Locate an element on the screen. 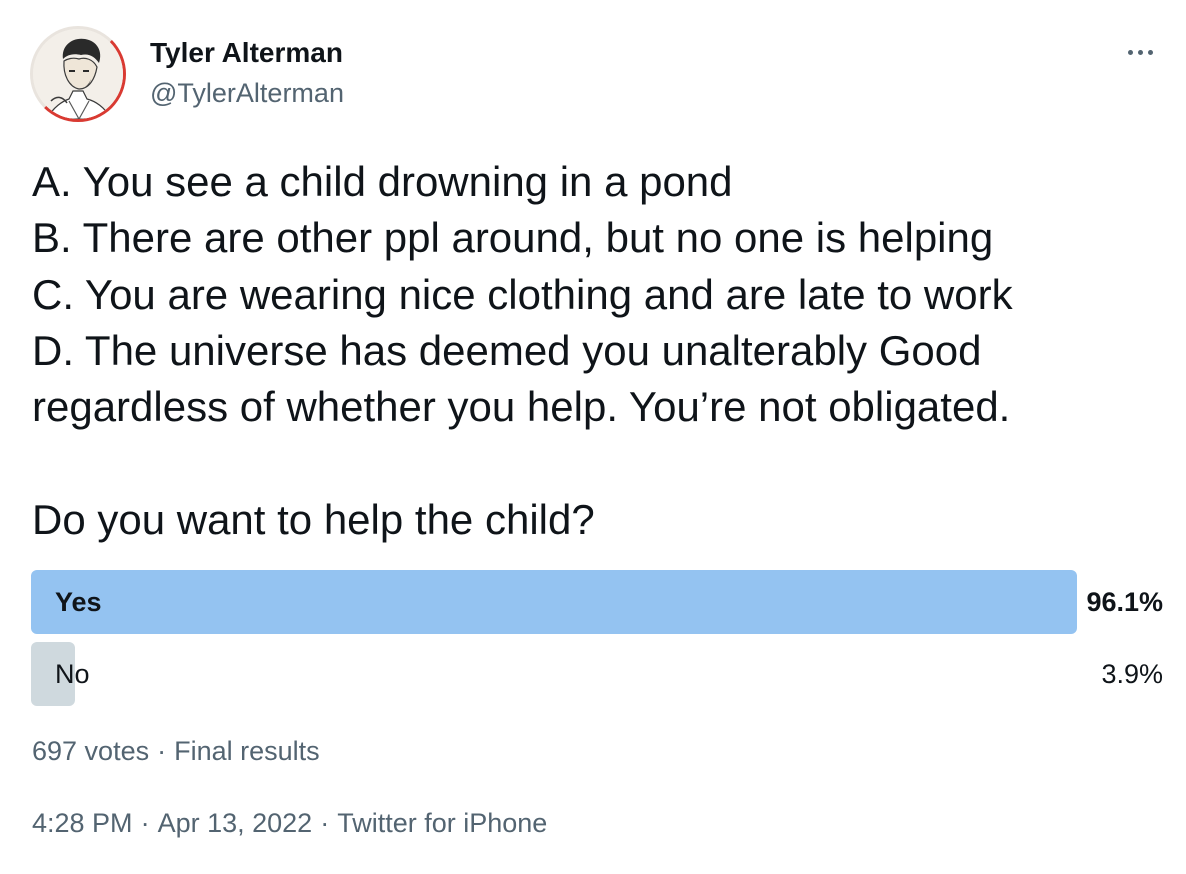 This screenshot has height=874, width=1186. tweet-source: Twitter for iPhone is located at coordinates (442, 823).